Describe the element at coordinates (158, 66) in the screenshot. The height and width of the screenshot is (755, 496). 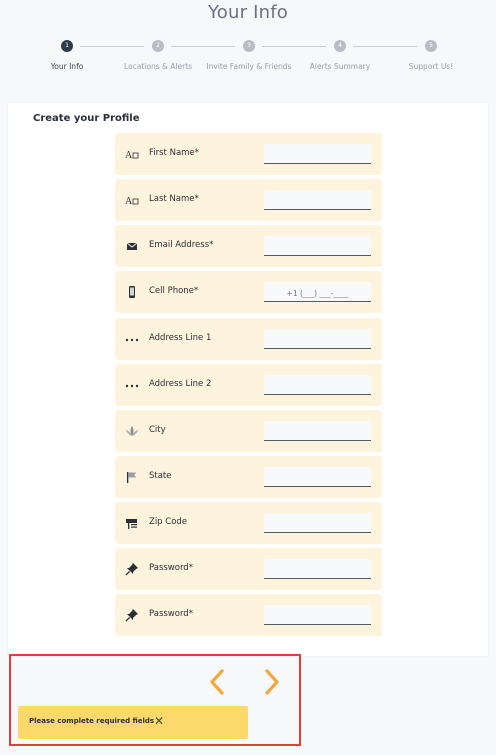
I see `step-2-label: Locations & Alerts` at that location.